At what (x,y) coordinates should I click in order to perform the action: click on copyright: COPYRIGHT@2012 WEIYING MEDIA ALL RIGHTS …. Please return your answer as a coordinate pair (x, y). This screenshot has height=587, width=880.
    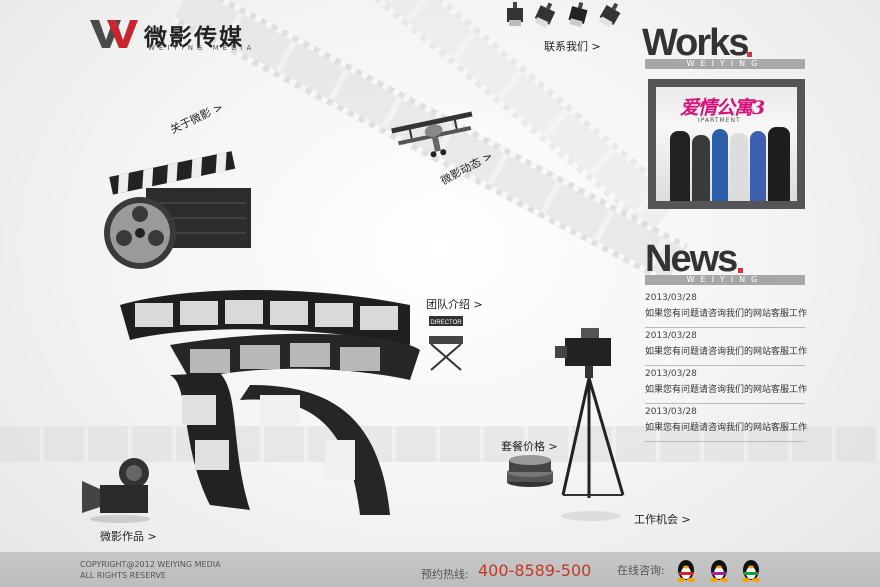
    Looking at the image, I should click on (150, 570).